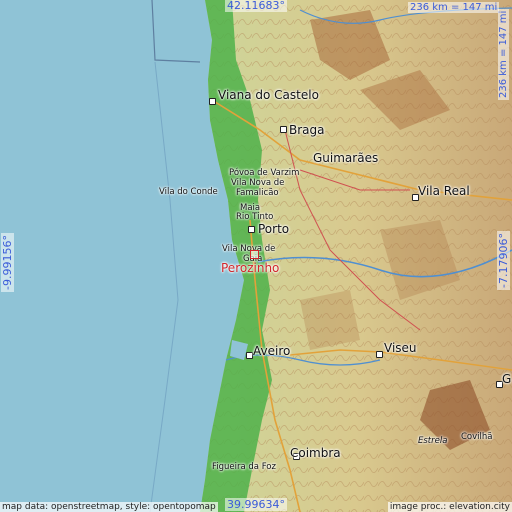  I want to click on place-label: Viseu, so click(400, 348).